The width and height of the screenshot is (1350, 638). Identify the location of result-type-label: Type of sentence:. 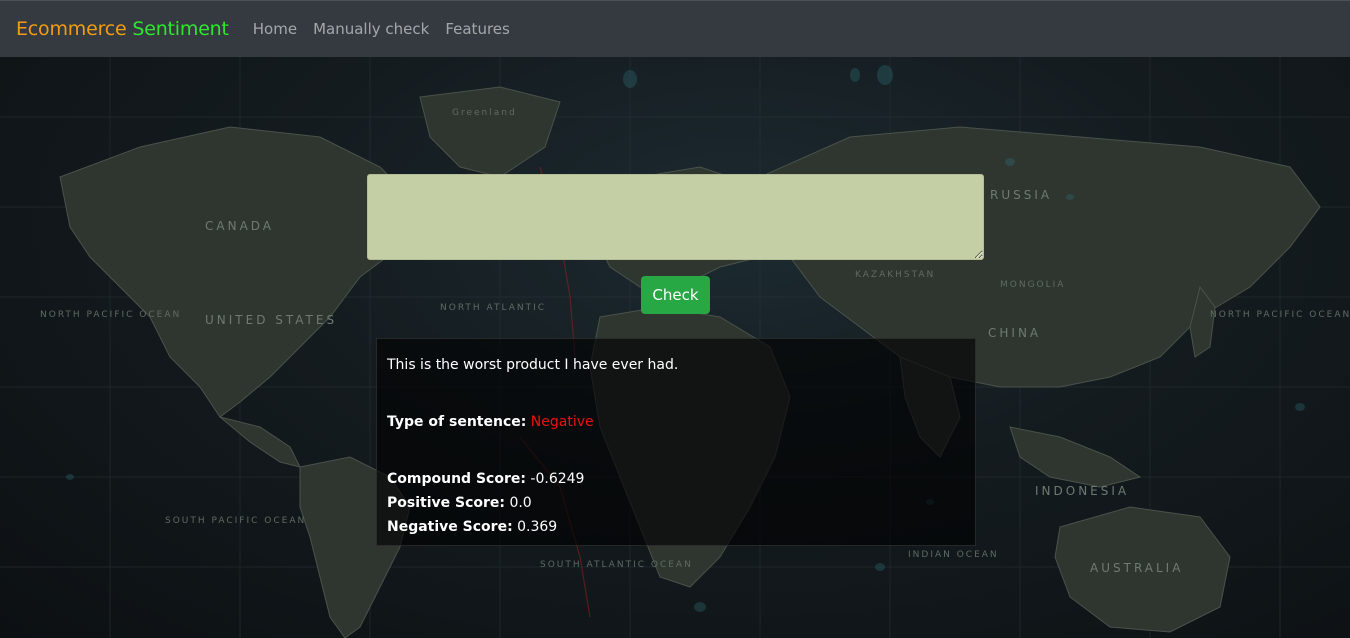
(457, 422).